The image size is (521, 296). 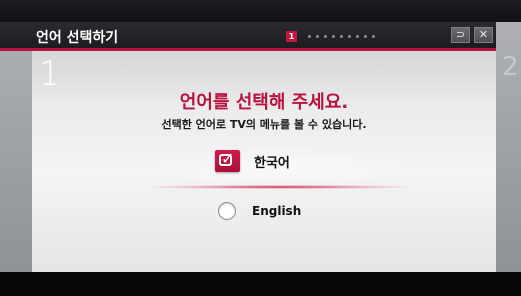 I want to click on back-icon: ⊃, so click(x=460, y=34).